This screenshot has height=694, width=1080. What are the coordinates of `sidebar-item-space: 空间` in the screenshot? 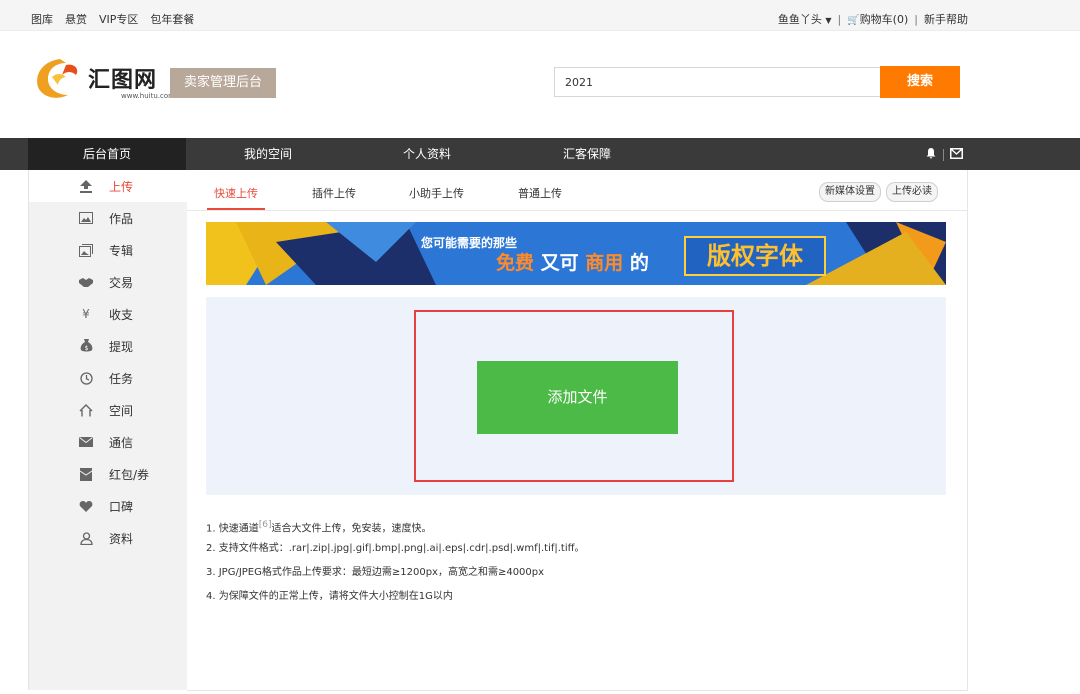 It's located at (108, 410).